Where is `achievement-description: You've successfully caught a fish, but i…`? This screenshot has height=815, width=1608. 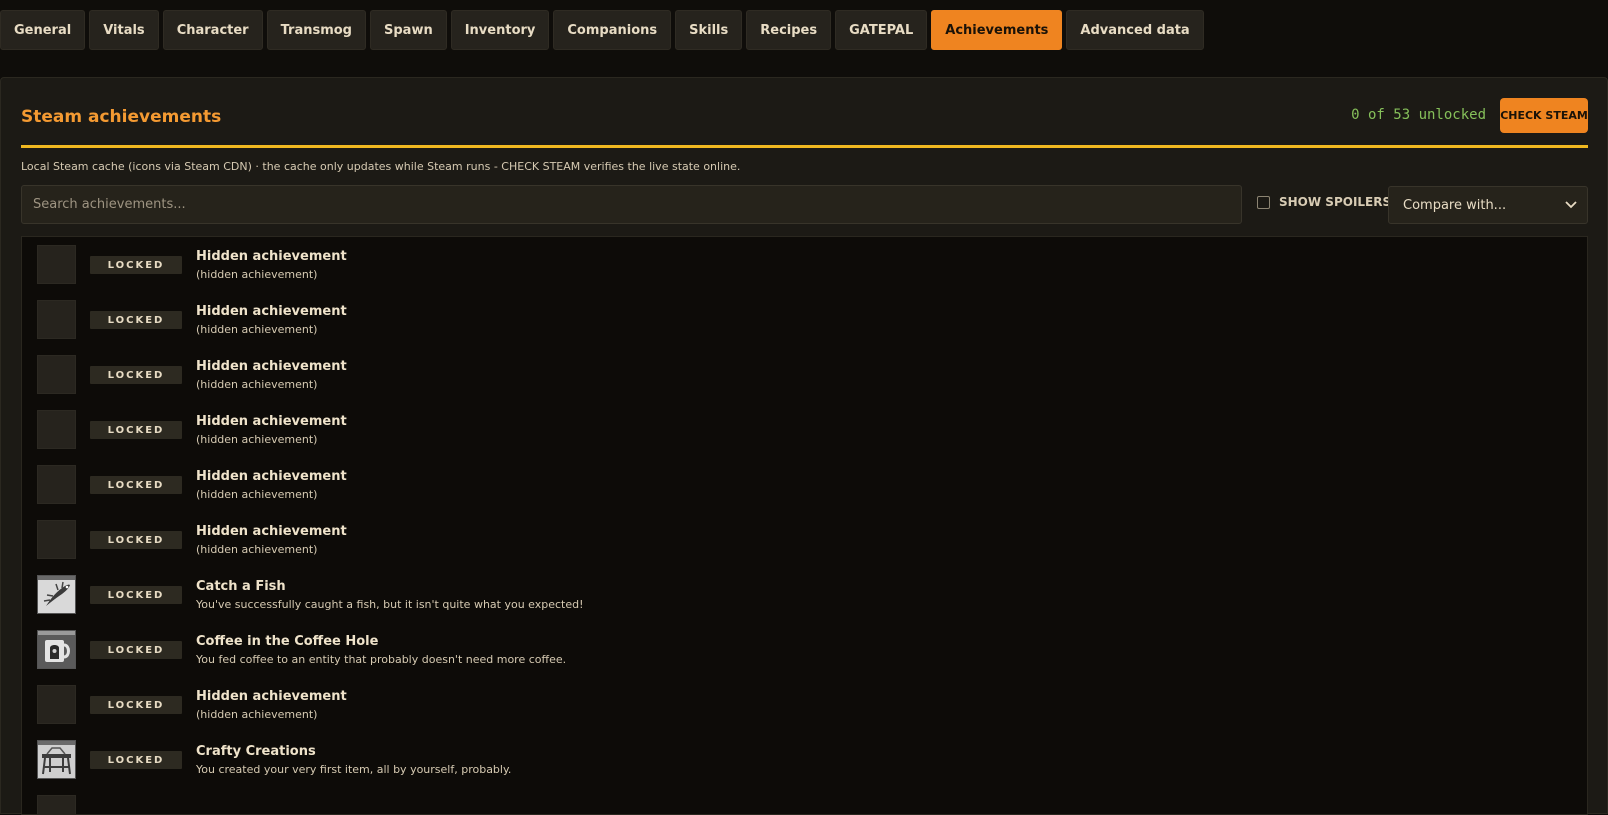 achievement-description: You've successfully caught a fish, but i… is located at coordinates (390, 604).